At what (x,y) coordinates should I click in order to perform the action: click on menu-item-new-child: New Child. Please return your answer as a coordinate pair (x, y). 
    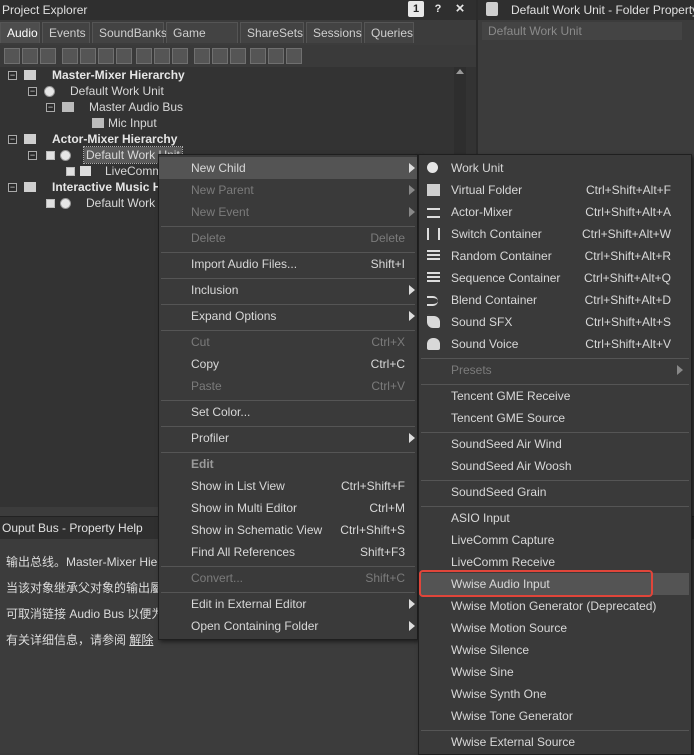
    Looking at the image, I should click on (288, 168).